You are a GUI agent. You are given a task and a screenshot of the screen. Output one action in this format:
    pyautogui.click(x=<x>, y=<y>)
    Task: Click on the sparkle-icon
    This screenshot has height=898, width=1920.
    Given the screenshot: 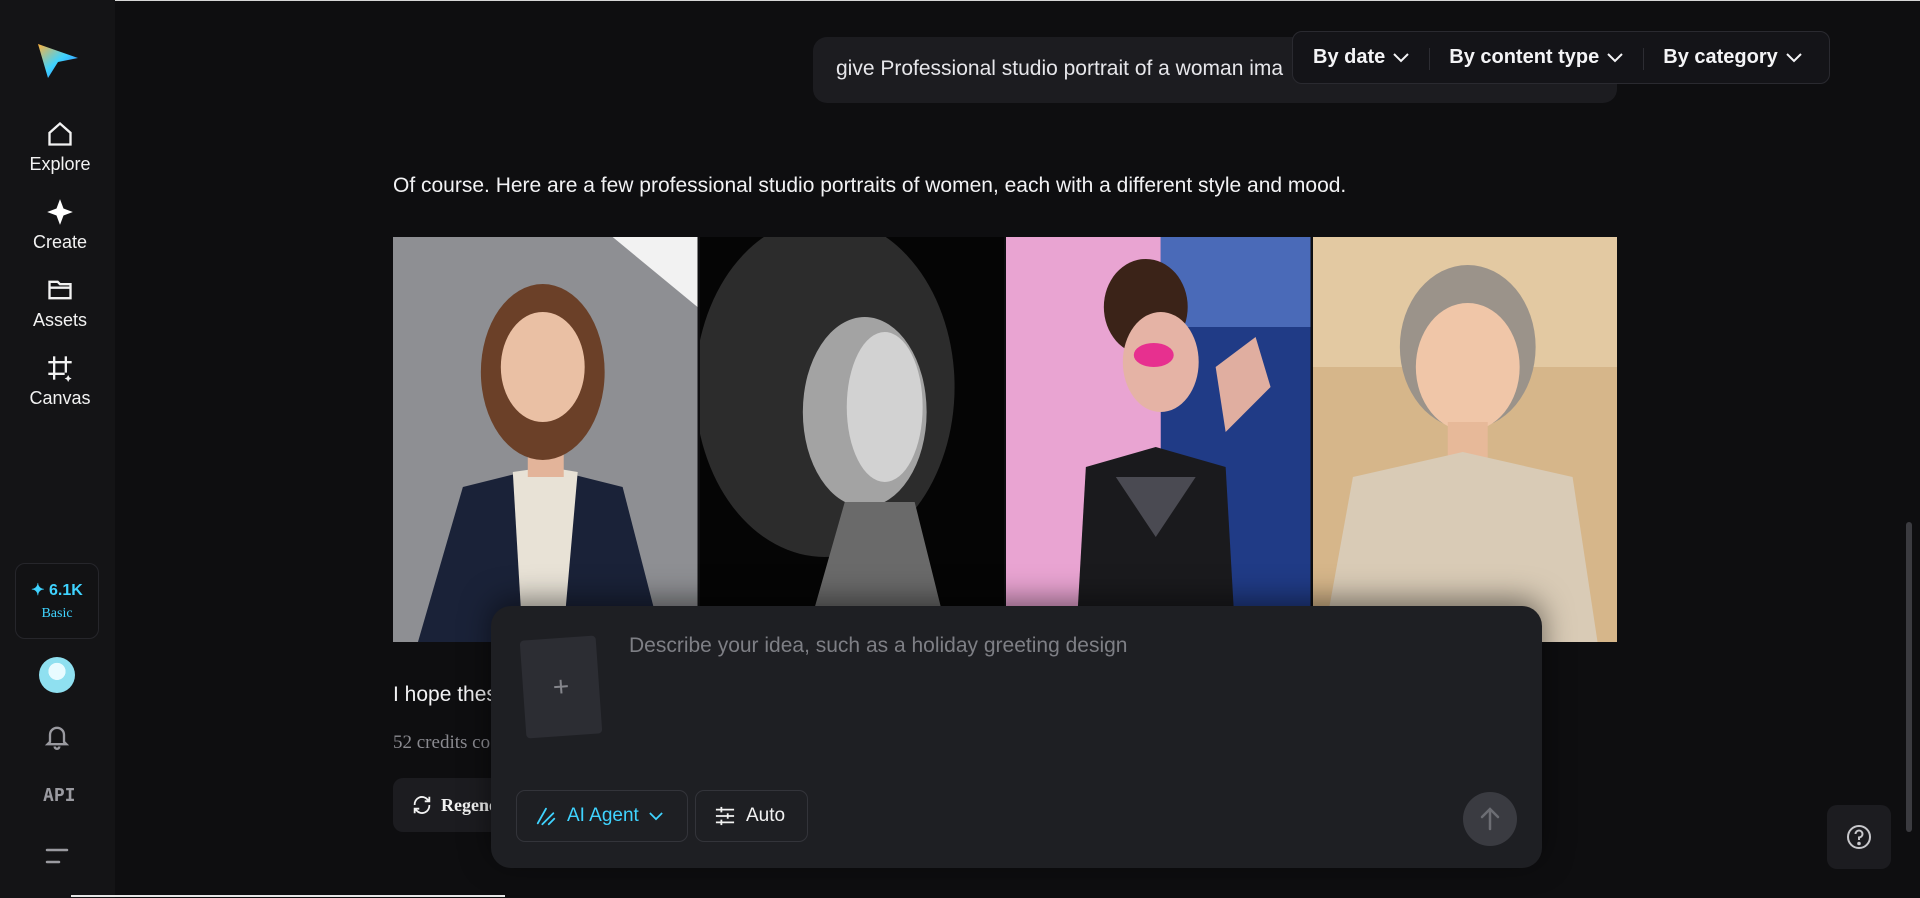 What is the action you would take?
    pyautogui.click(x=60, y=212)
    